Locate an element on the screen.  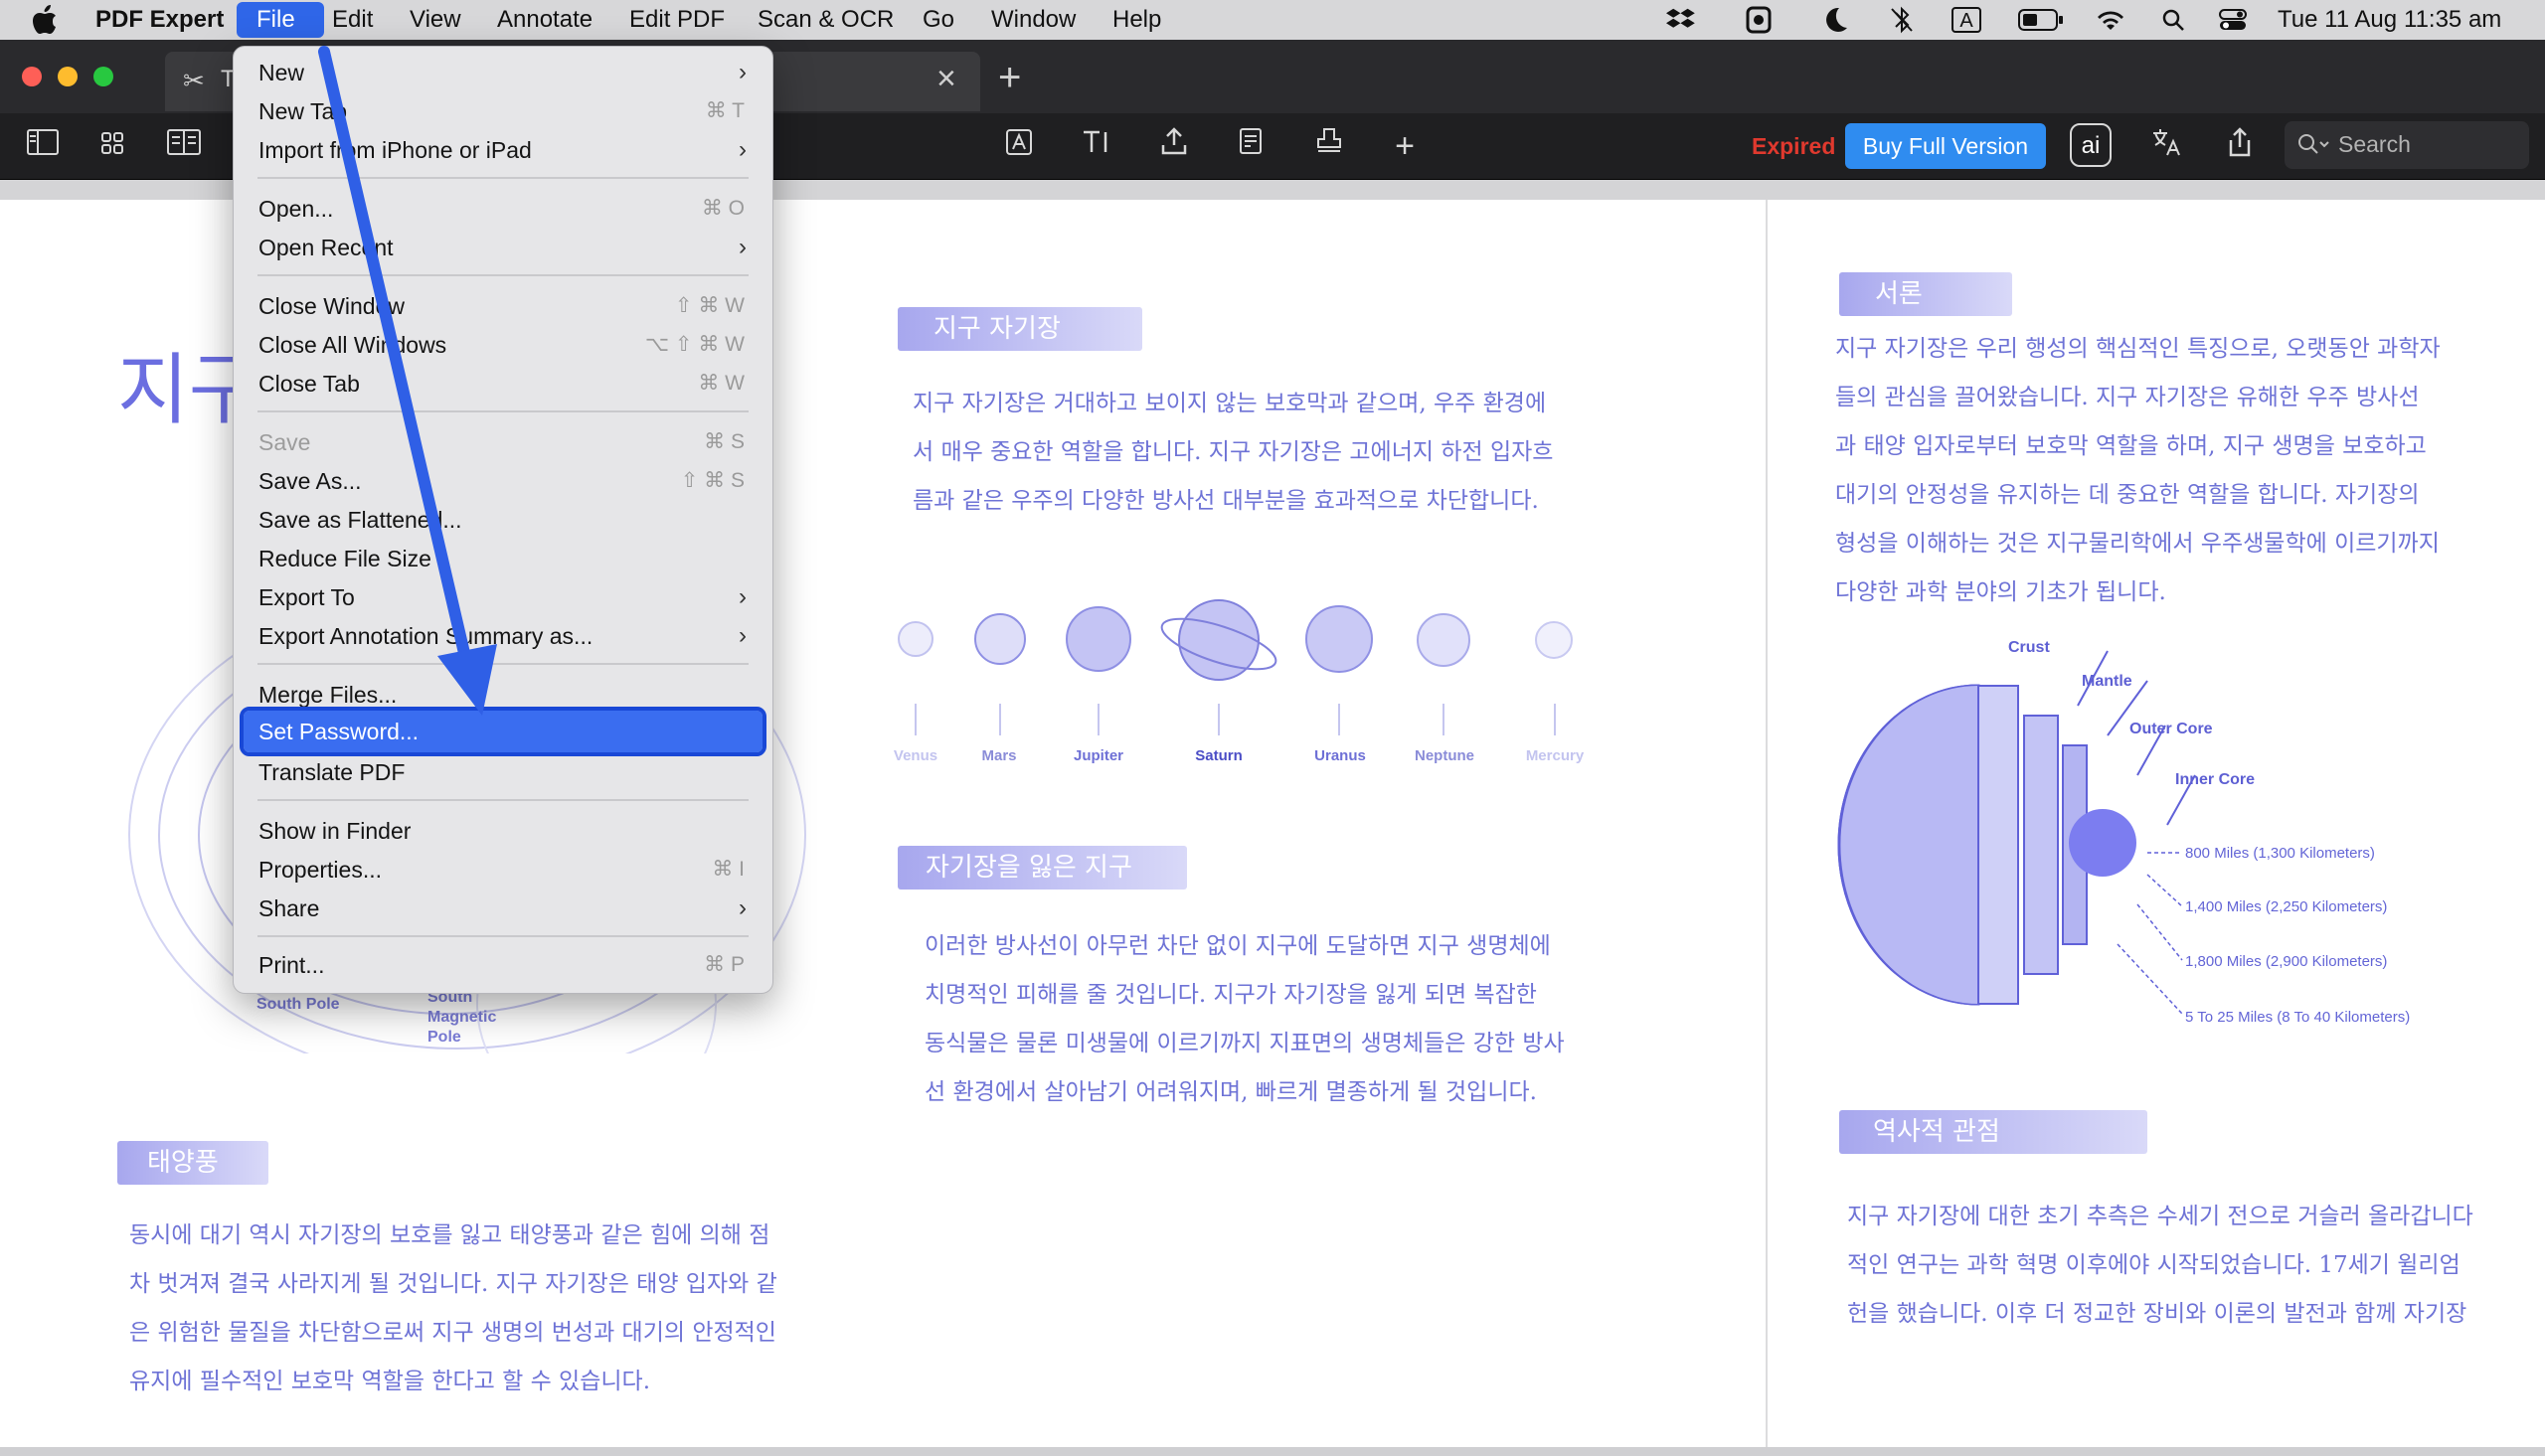
shortcut-properties: ⌘ I is located at coordinates (728, 869).